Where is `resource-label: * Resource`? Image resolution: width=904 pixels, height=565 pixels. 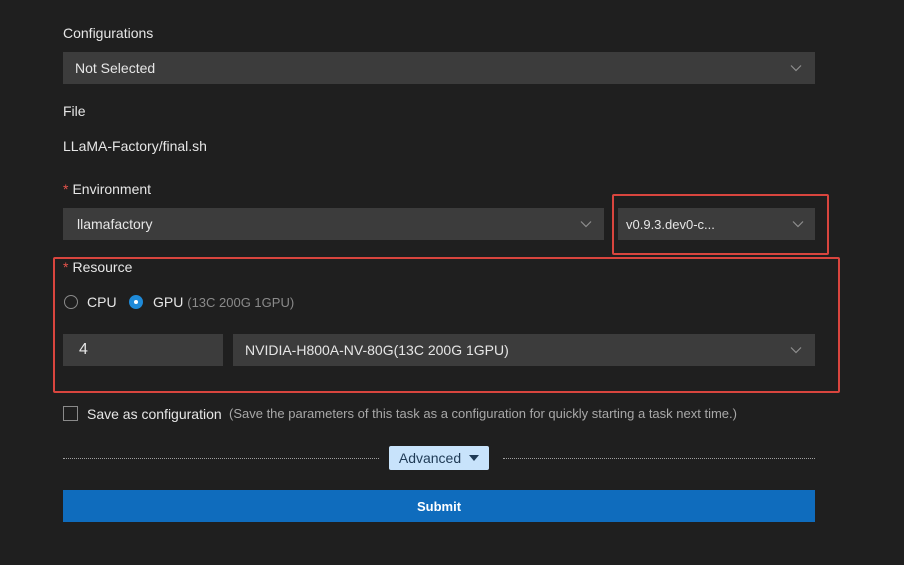
resource-label: * Resource is located at coordinates (97, 267).